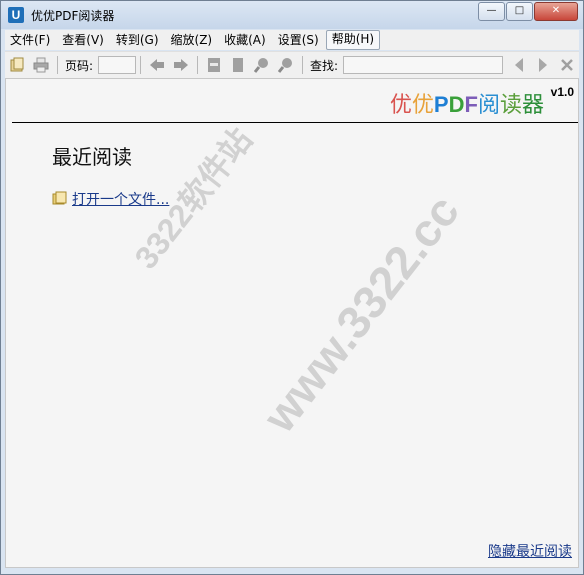 This screenshot has height=575, width=584. Describe the element at coordinates (491, 11) in the screenshot. I see `minimize-button: —` at that location.